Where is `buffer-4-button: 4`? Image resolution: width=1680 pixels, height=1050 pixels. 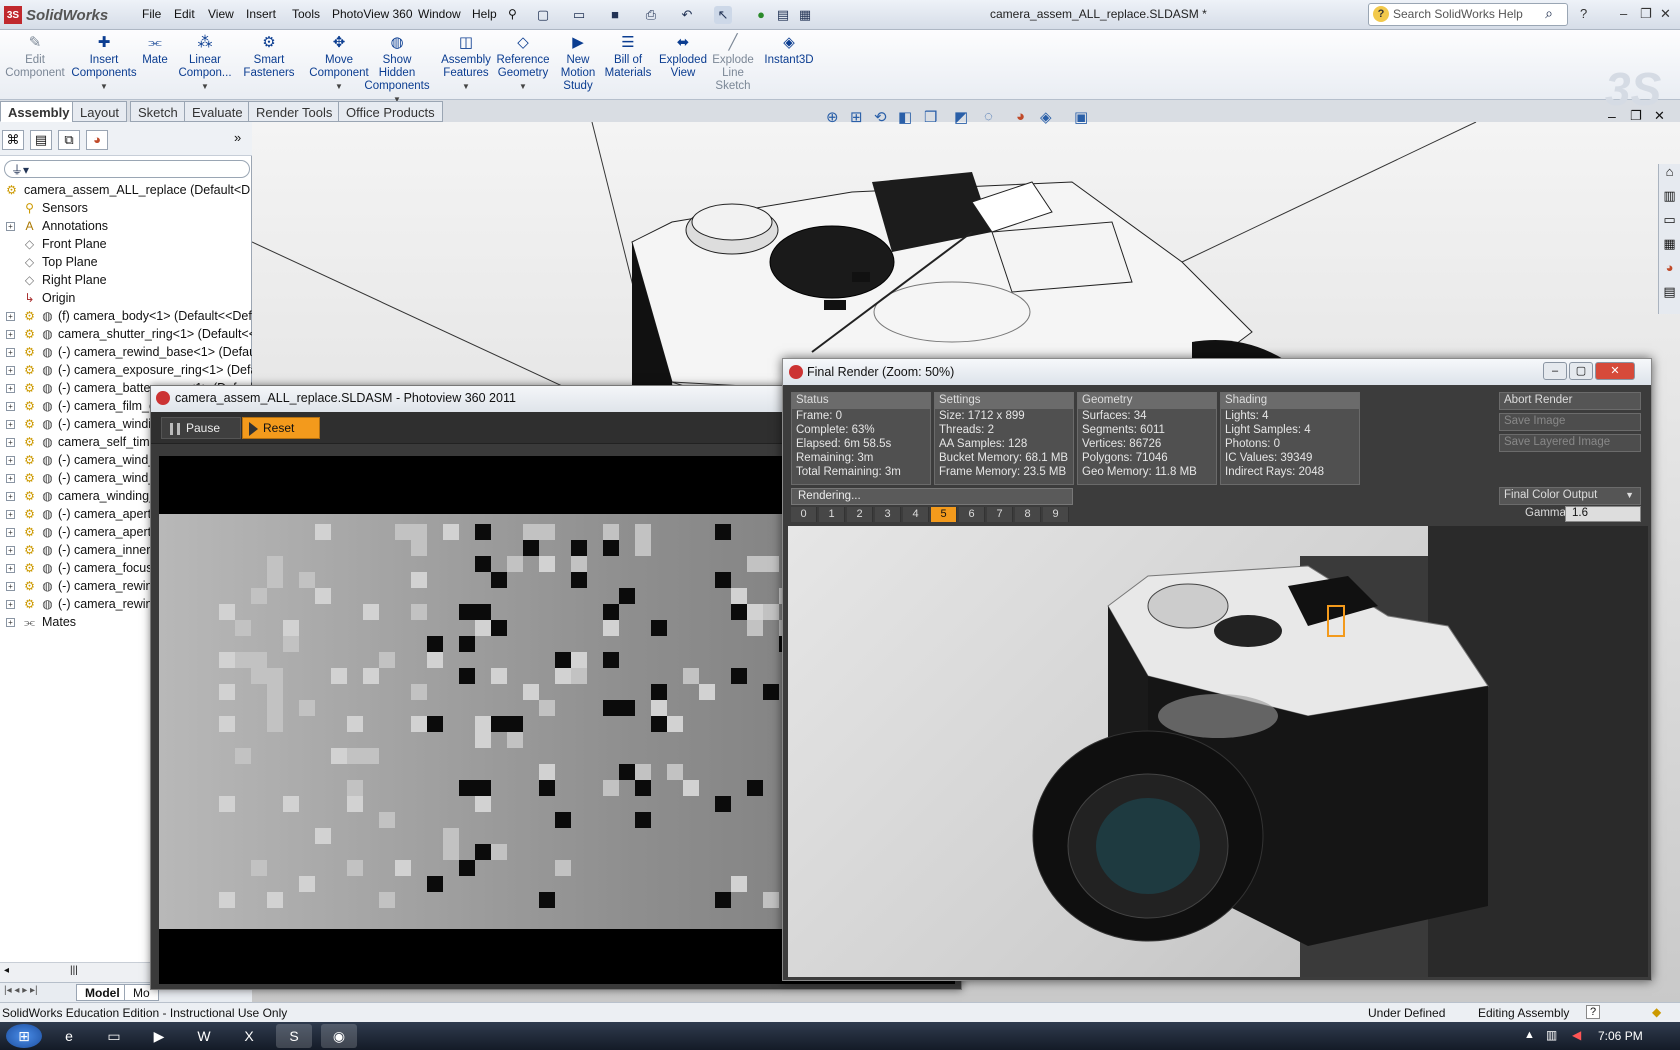
buffer-4-button: 4 is located at coordinates (916, 514).